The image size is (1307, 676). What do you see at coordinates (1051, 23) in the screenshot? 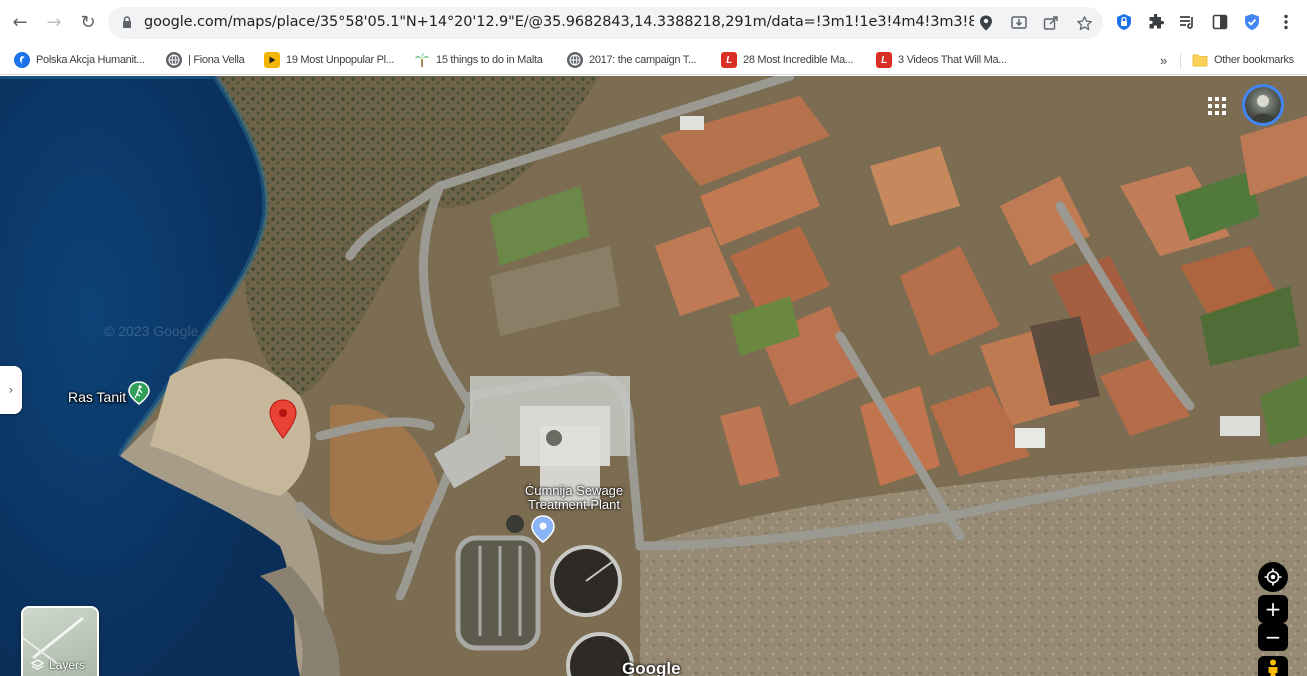
I see `share-icon` at bounding box center [1051, 23].